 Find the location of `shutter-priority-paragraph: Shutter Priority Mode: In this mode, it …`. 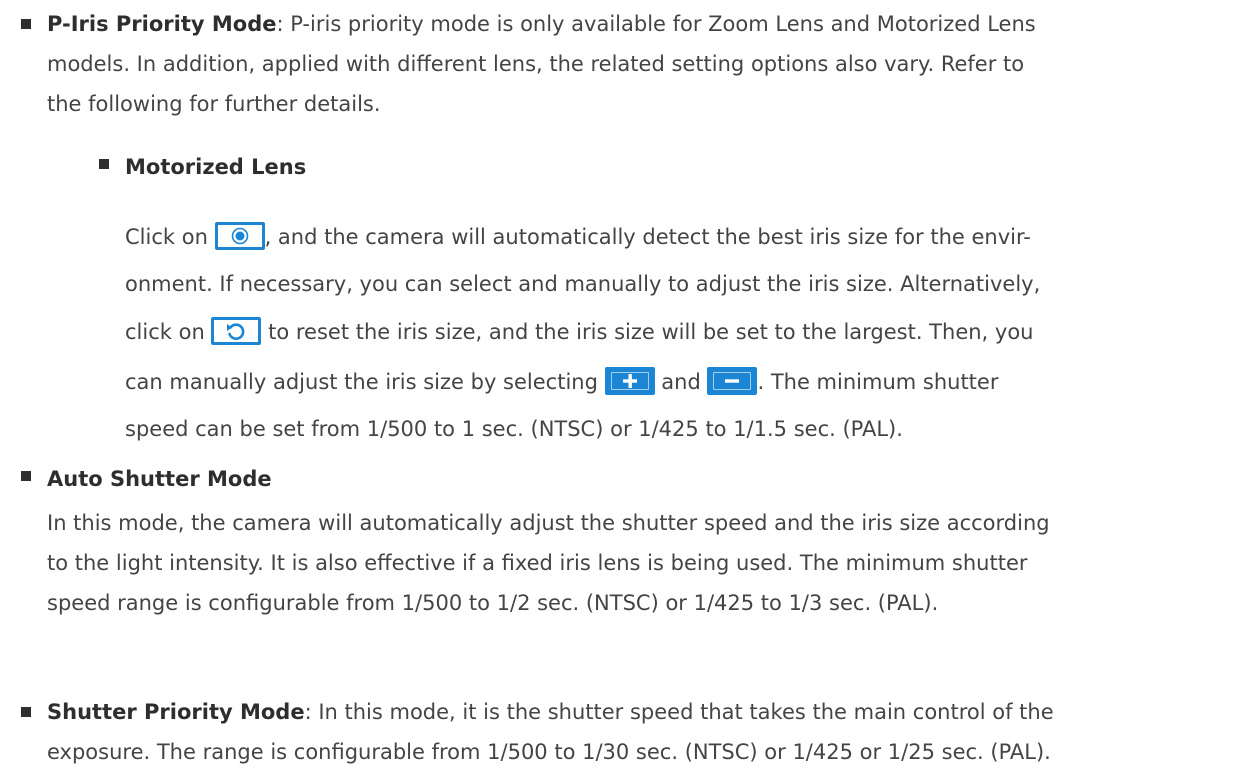

shutter-priority-paragraph: Shutter Priority Mode: In this mode, it … is located at coordinates (550, 732).